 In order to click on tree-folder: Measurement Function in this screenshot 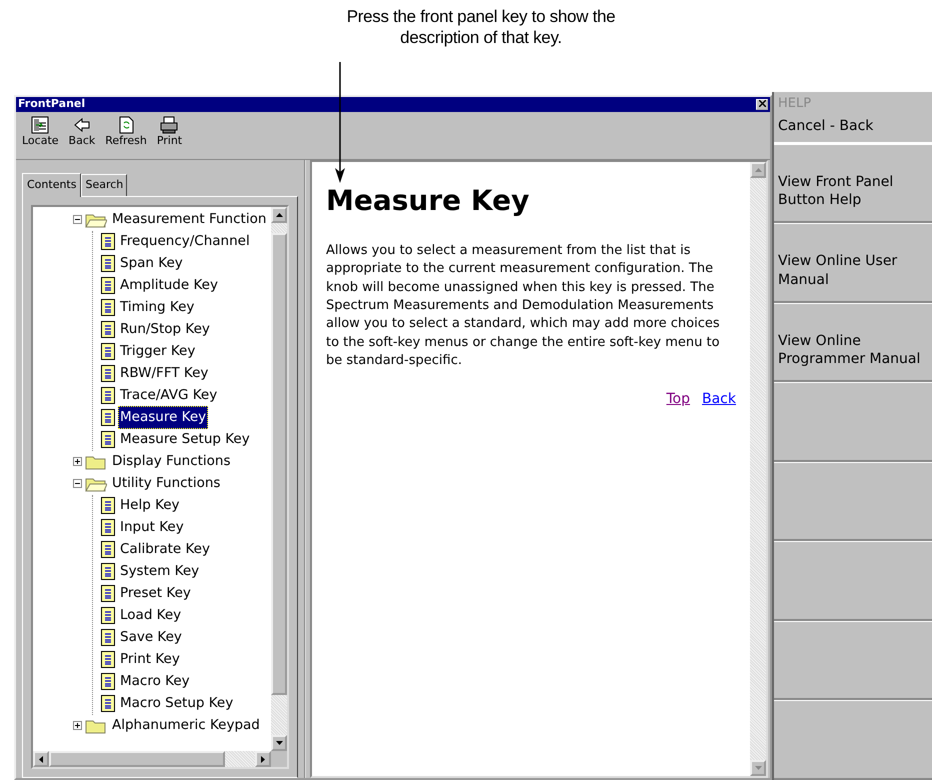, I will do `click(189, 219)`.